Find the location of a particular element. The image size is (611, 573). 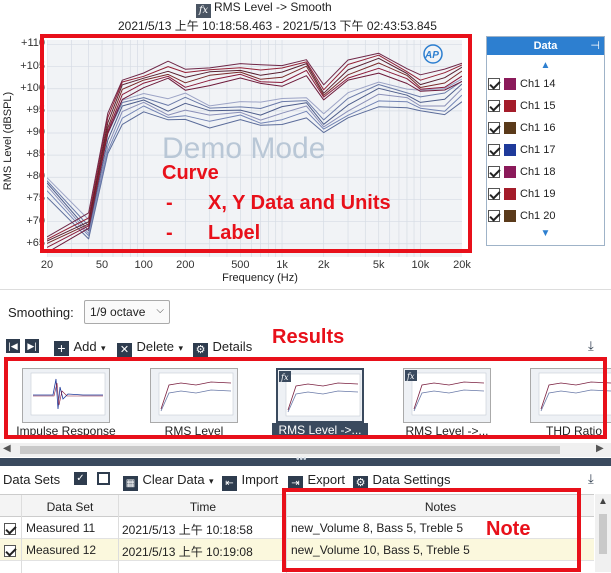

smoothing-value: 1/9 octave is located at coordinates (118, 312).